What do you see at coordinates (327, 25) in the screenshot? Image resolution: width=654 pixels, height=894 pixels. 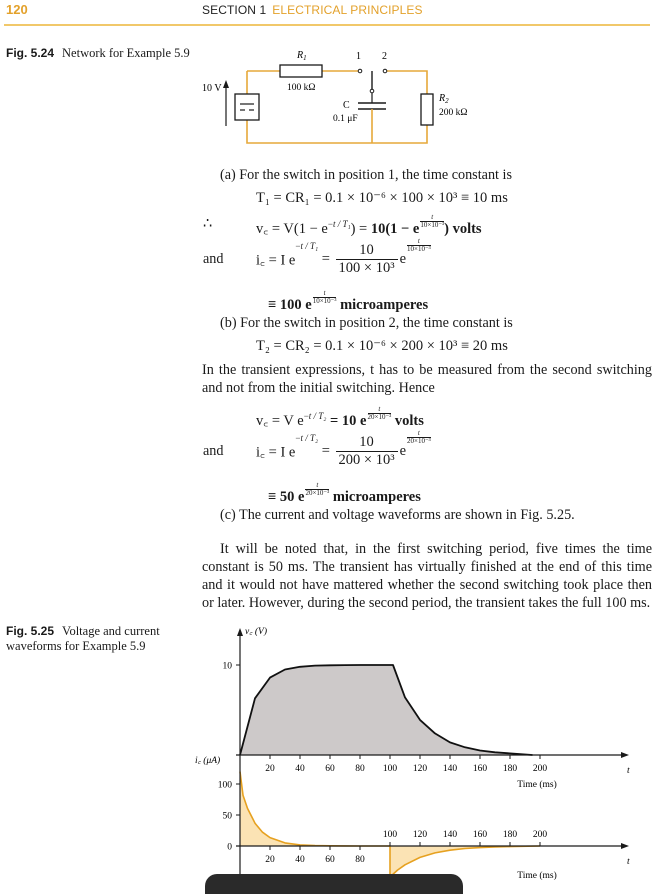 I see `header-rule` at bounding box center [327, 25].